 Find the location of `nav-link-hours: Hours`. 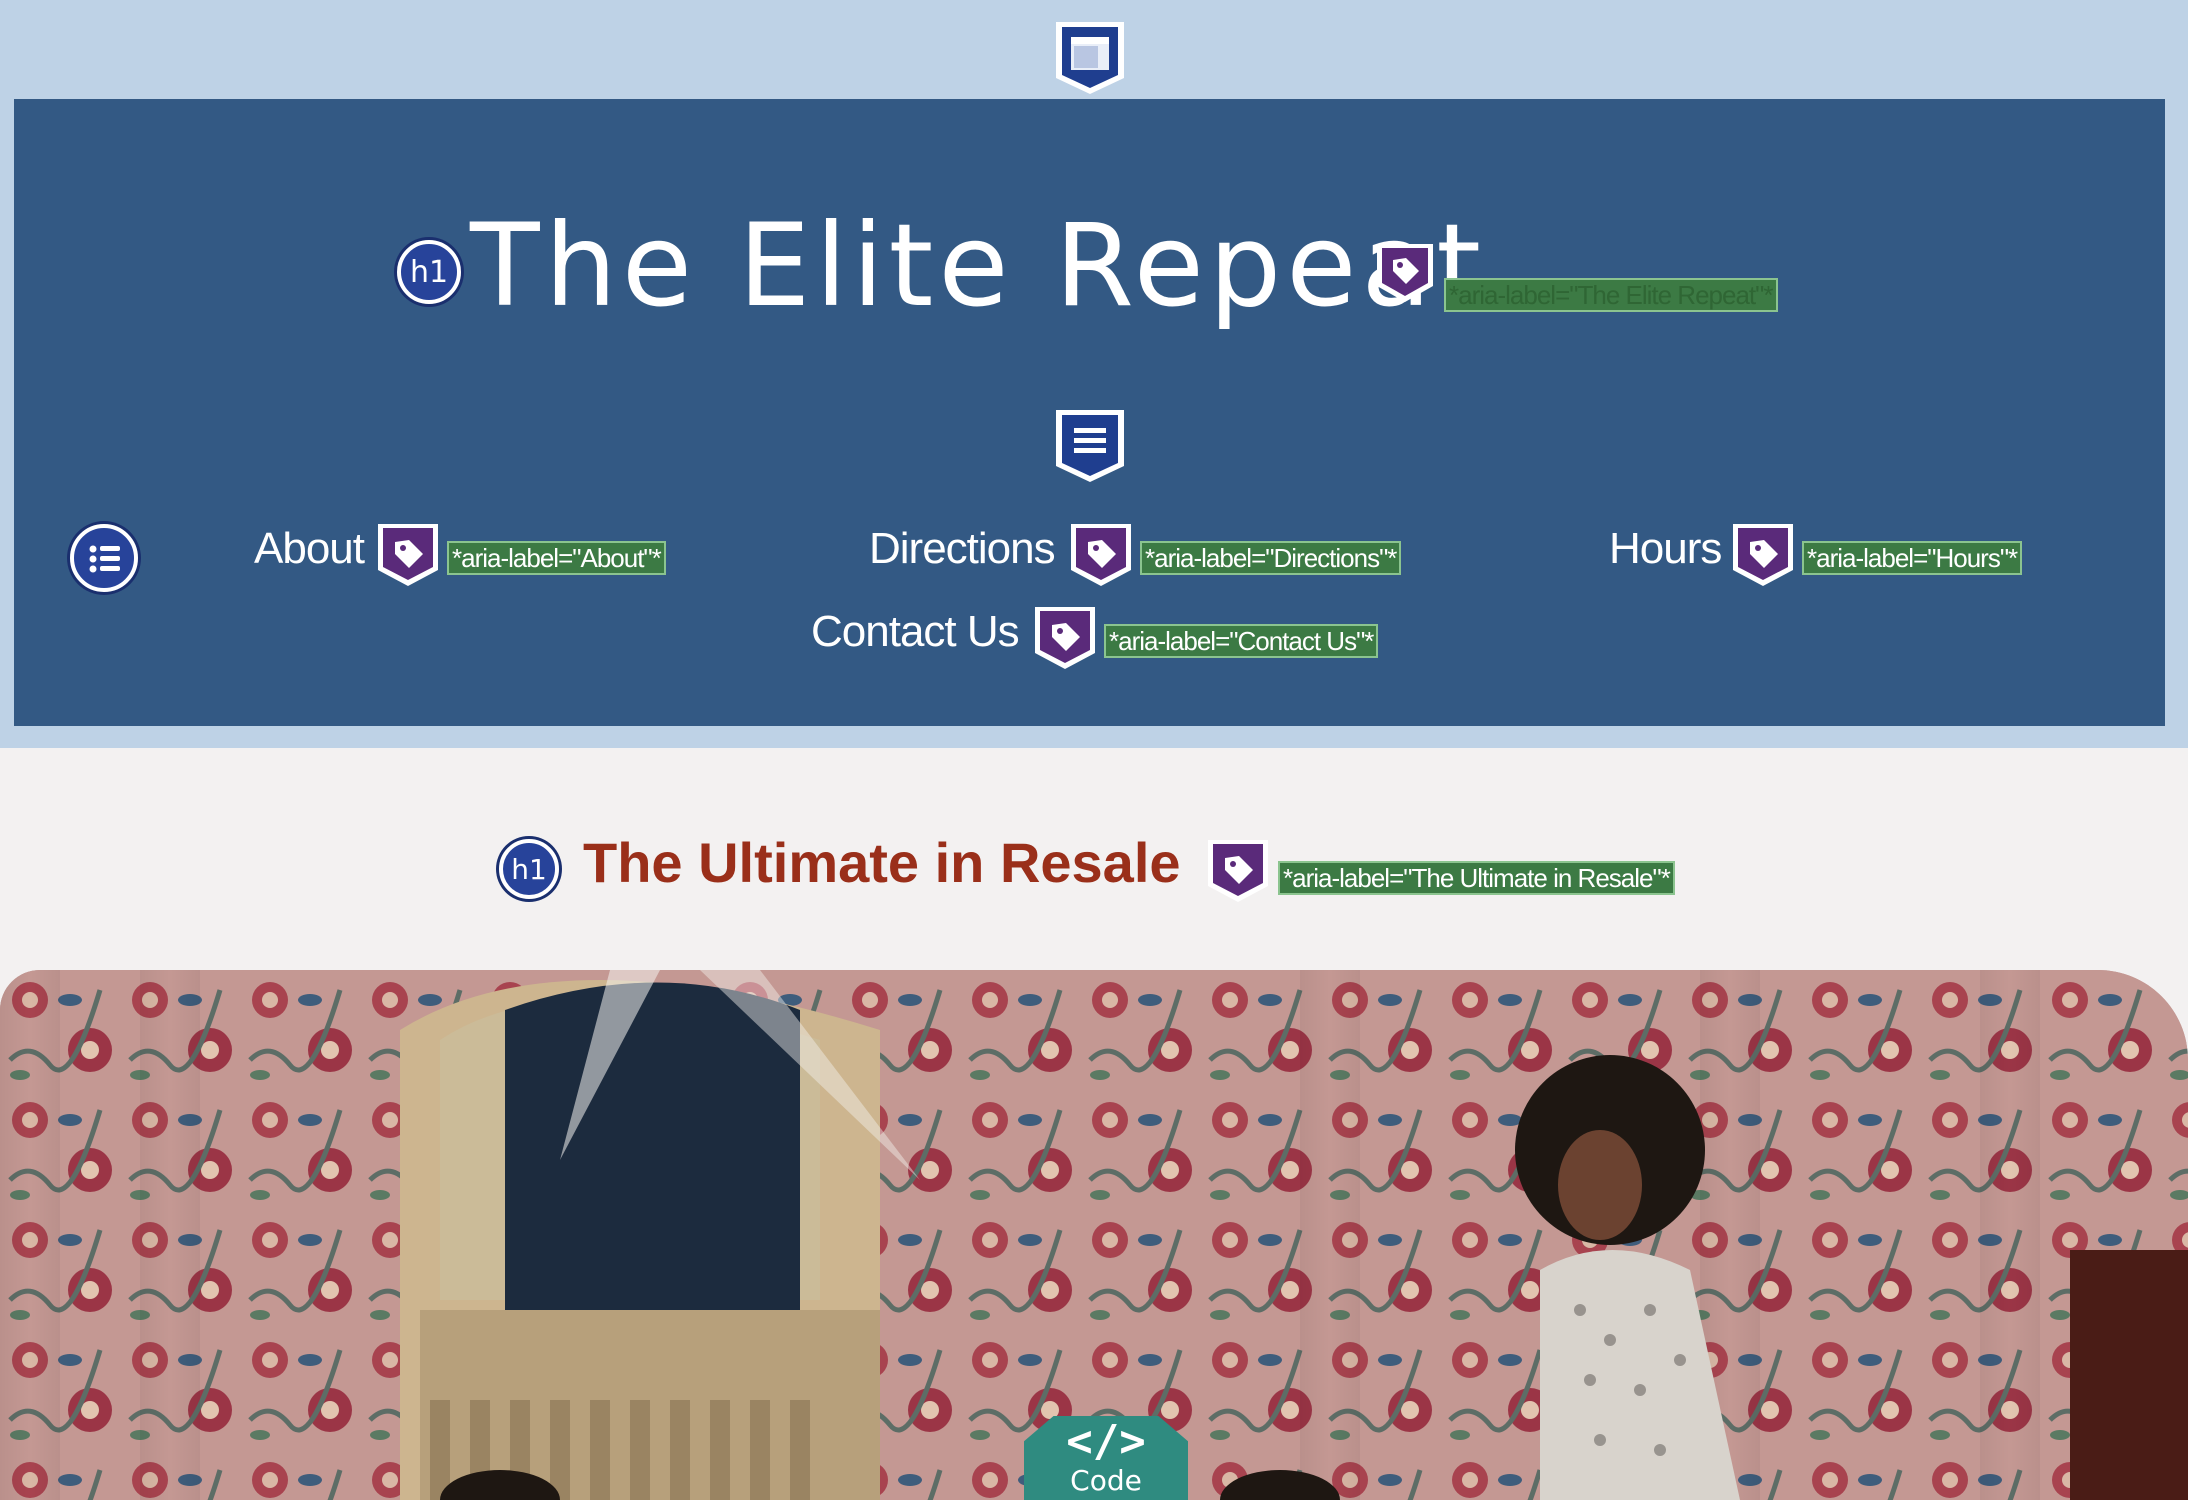

nav-link-hours: Hours is located at coordinates (1665, 549).